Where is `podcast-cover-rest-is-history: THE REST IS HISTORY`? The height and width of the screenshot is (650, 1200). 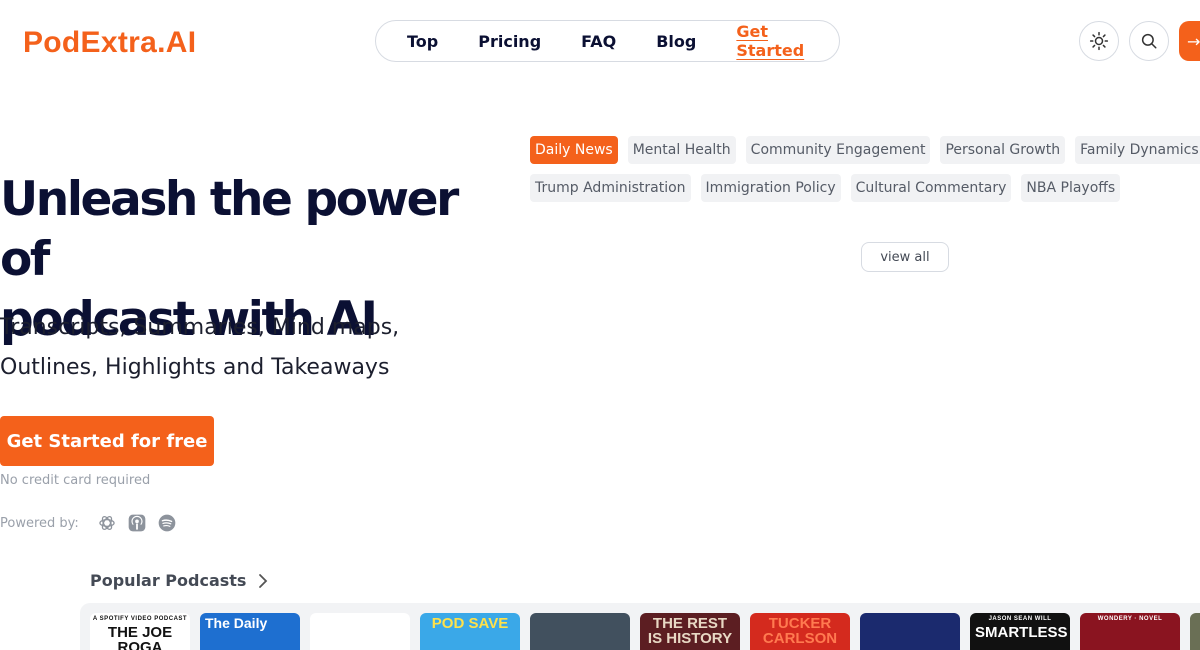 podcast-cover-rest-is-history: THE REST IS HISTORY is located at coordinates (690, 631).